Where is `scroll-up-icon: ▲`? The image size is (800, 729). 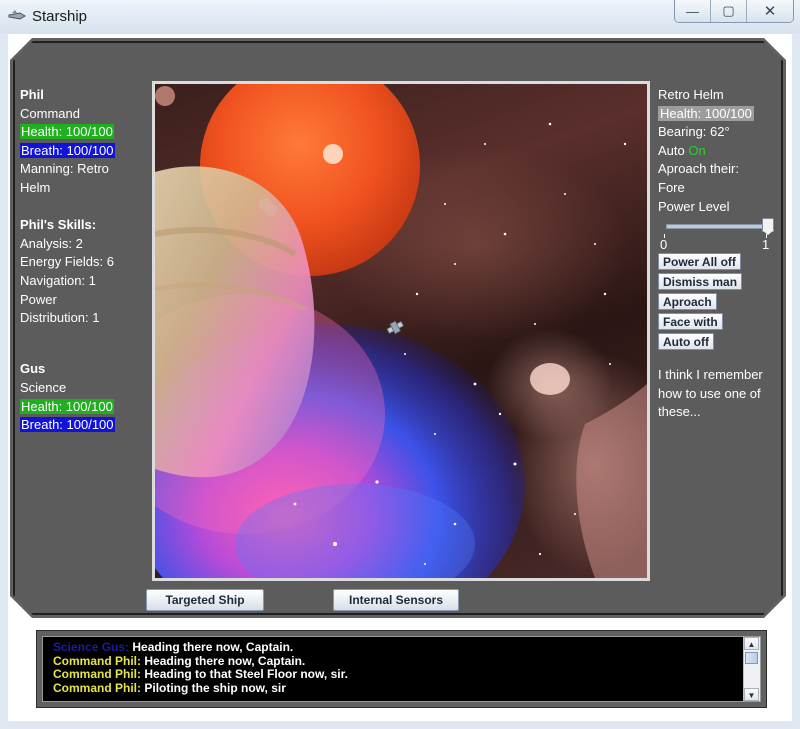 scroll-up-icon: ▲ is located at coordinates (751, 643).